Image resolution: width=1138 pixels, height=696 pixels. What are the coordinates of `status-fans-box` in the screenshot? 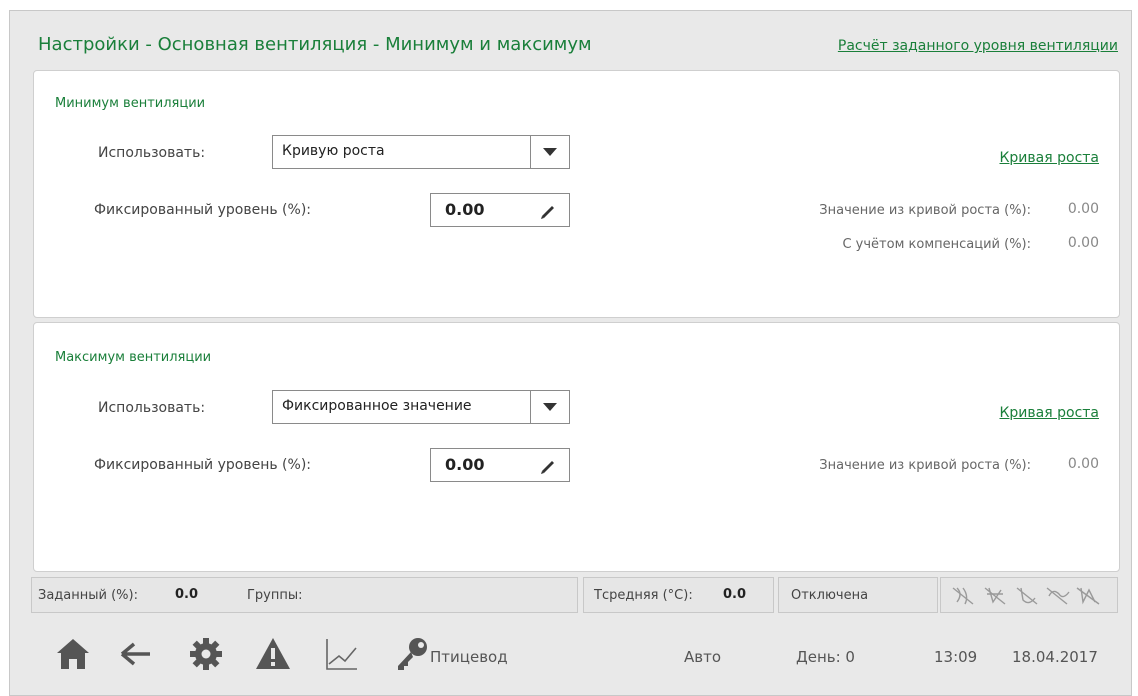 It's located at (1029, 595).